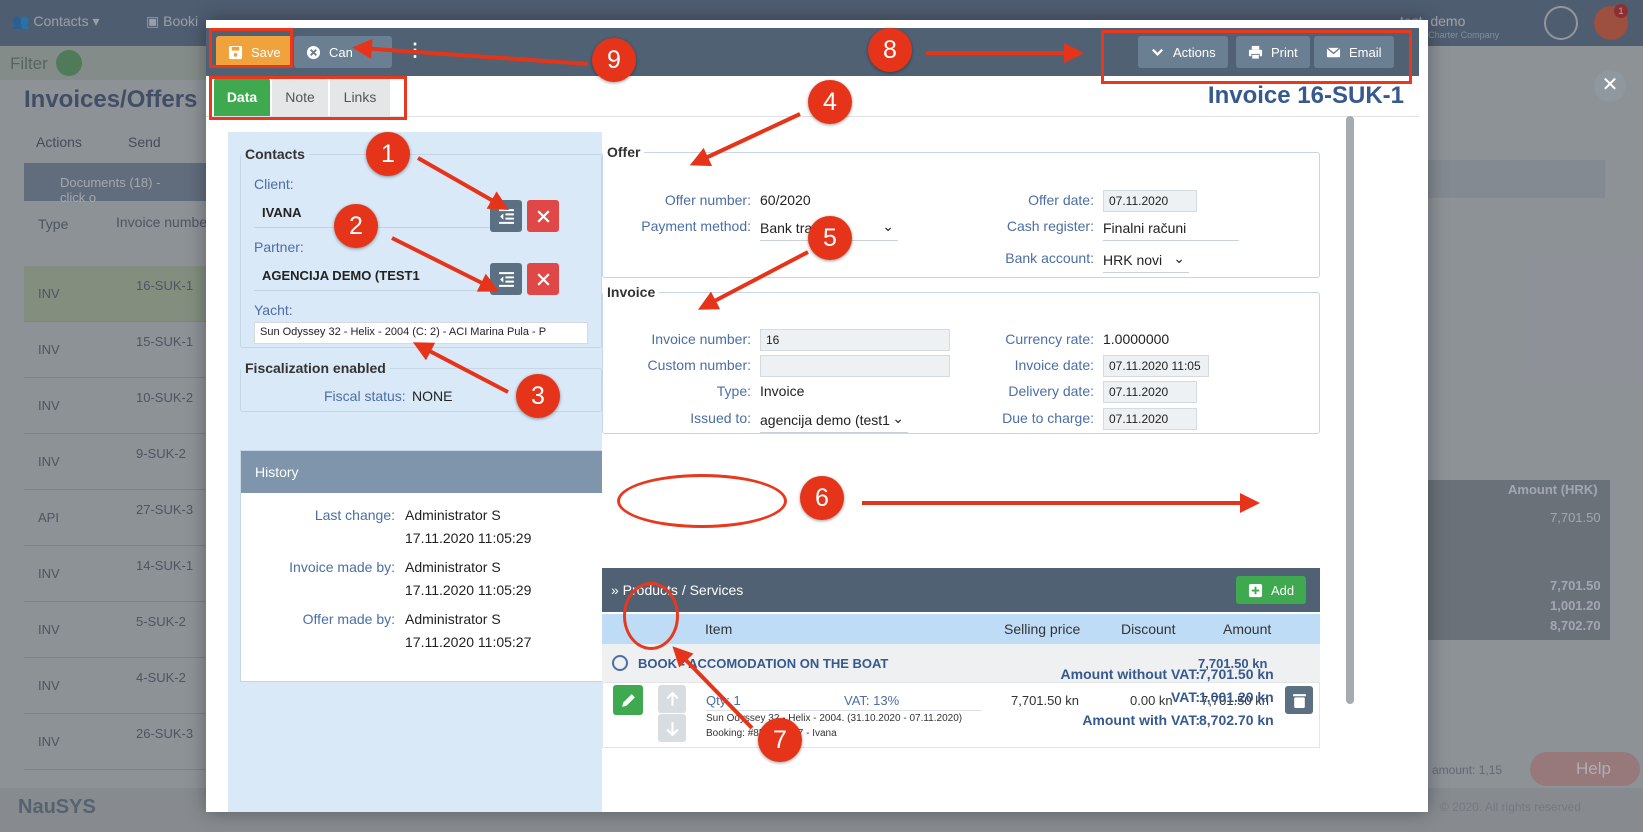 Image resolution: width=1643 pixels, height=832 pixels. Describe the element at coordinates (1236, 697) in the screenshot. I see `vat-value: 1,001.20 kn` at that location.